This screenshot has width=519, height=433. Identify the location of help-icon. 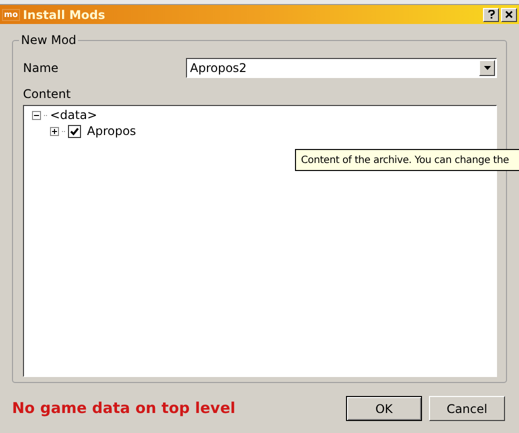
(491, 14).